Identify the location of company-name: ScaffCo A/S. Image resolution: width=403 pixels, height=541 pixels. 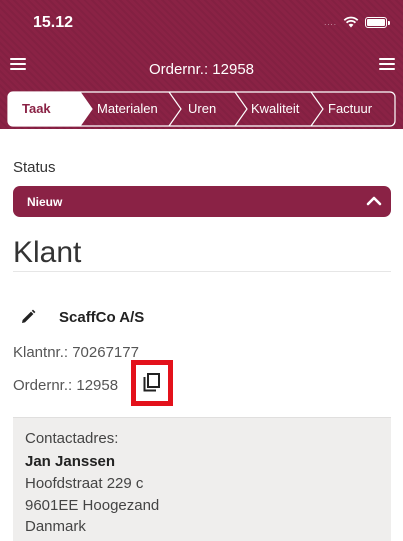
(102, 317).